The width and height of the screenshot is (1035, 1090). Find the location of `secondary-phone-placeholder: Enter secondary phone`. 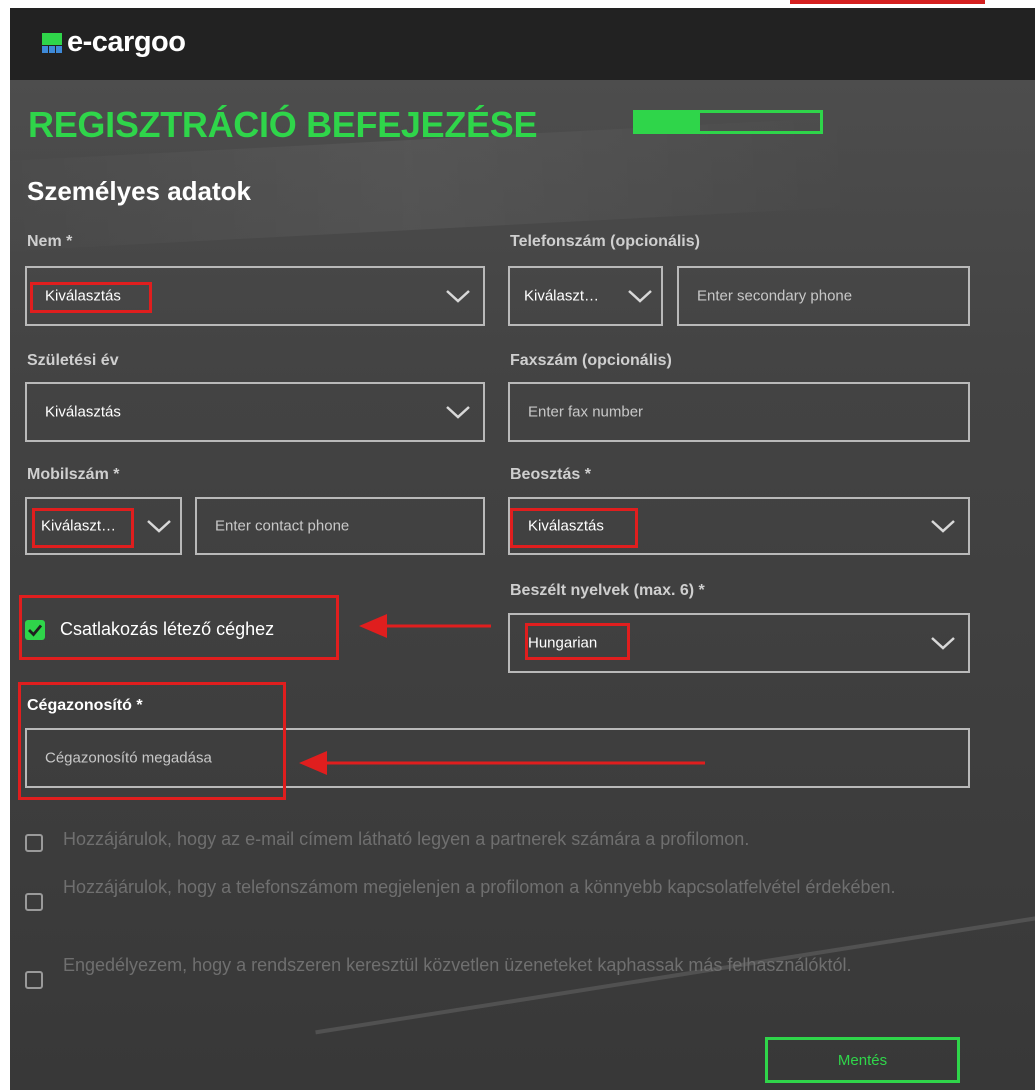

secondary-phone-placeholder: Enter secondary phone is located at coordinates (775, 296).